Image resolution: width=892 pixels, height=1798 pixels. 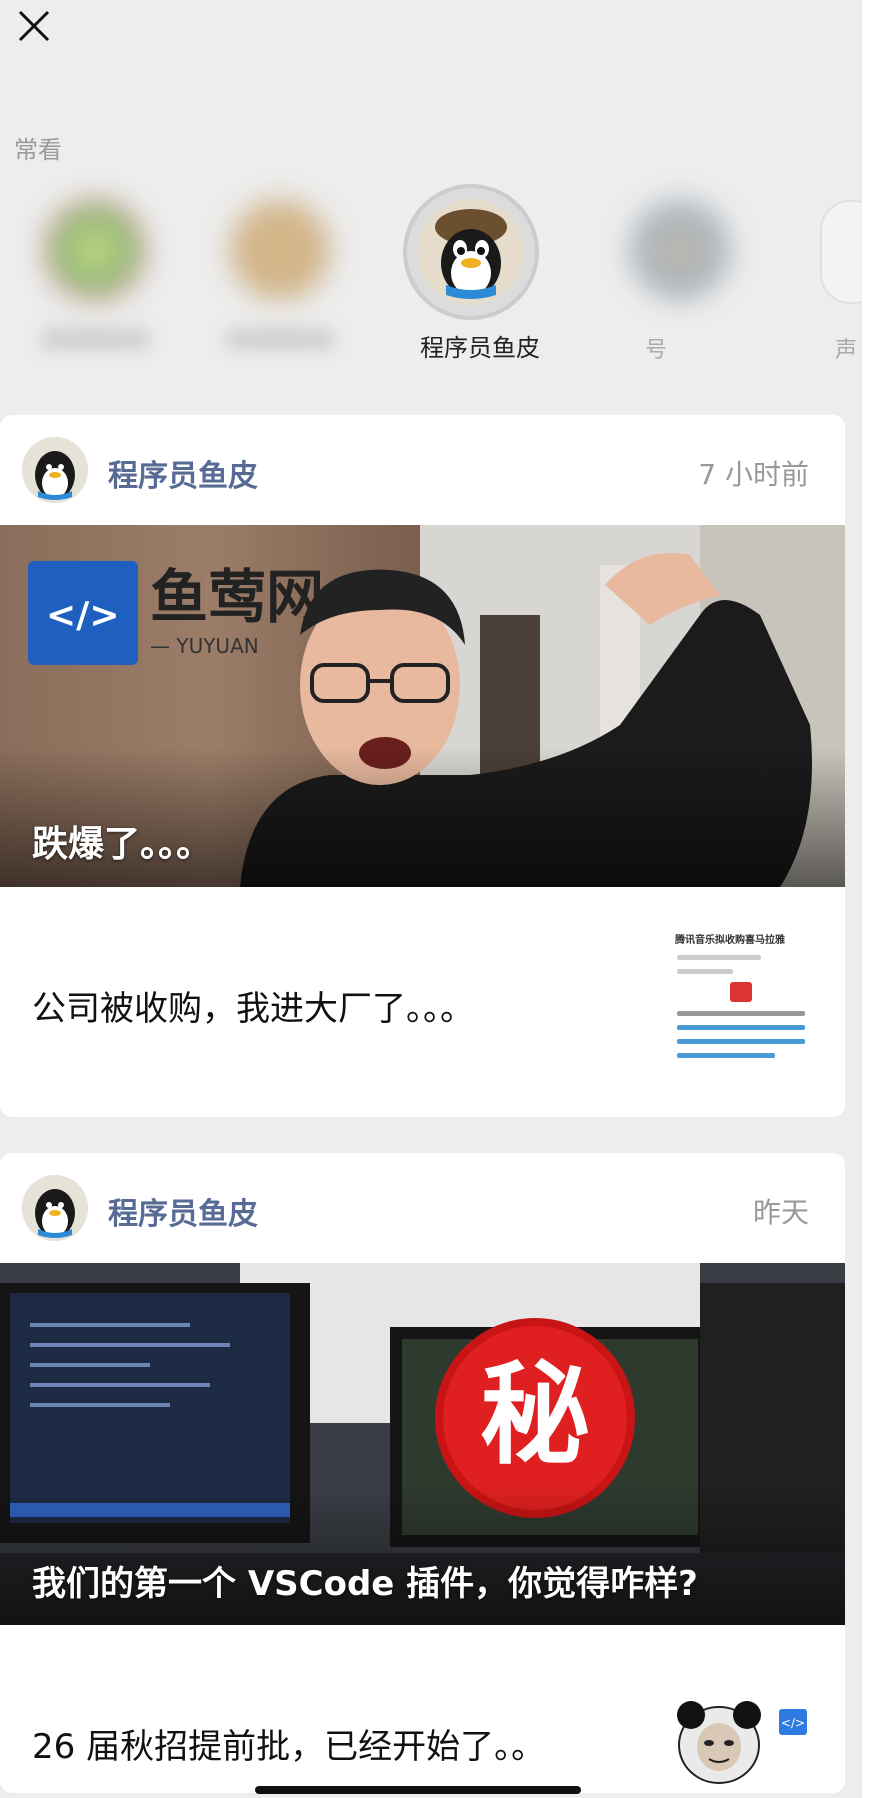 I want to click on sub-article-row: 26 届秋招提前批，已经开始了。。 </>, so click(x=422, y=1709).